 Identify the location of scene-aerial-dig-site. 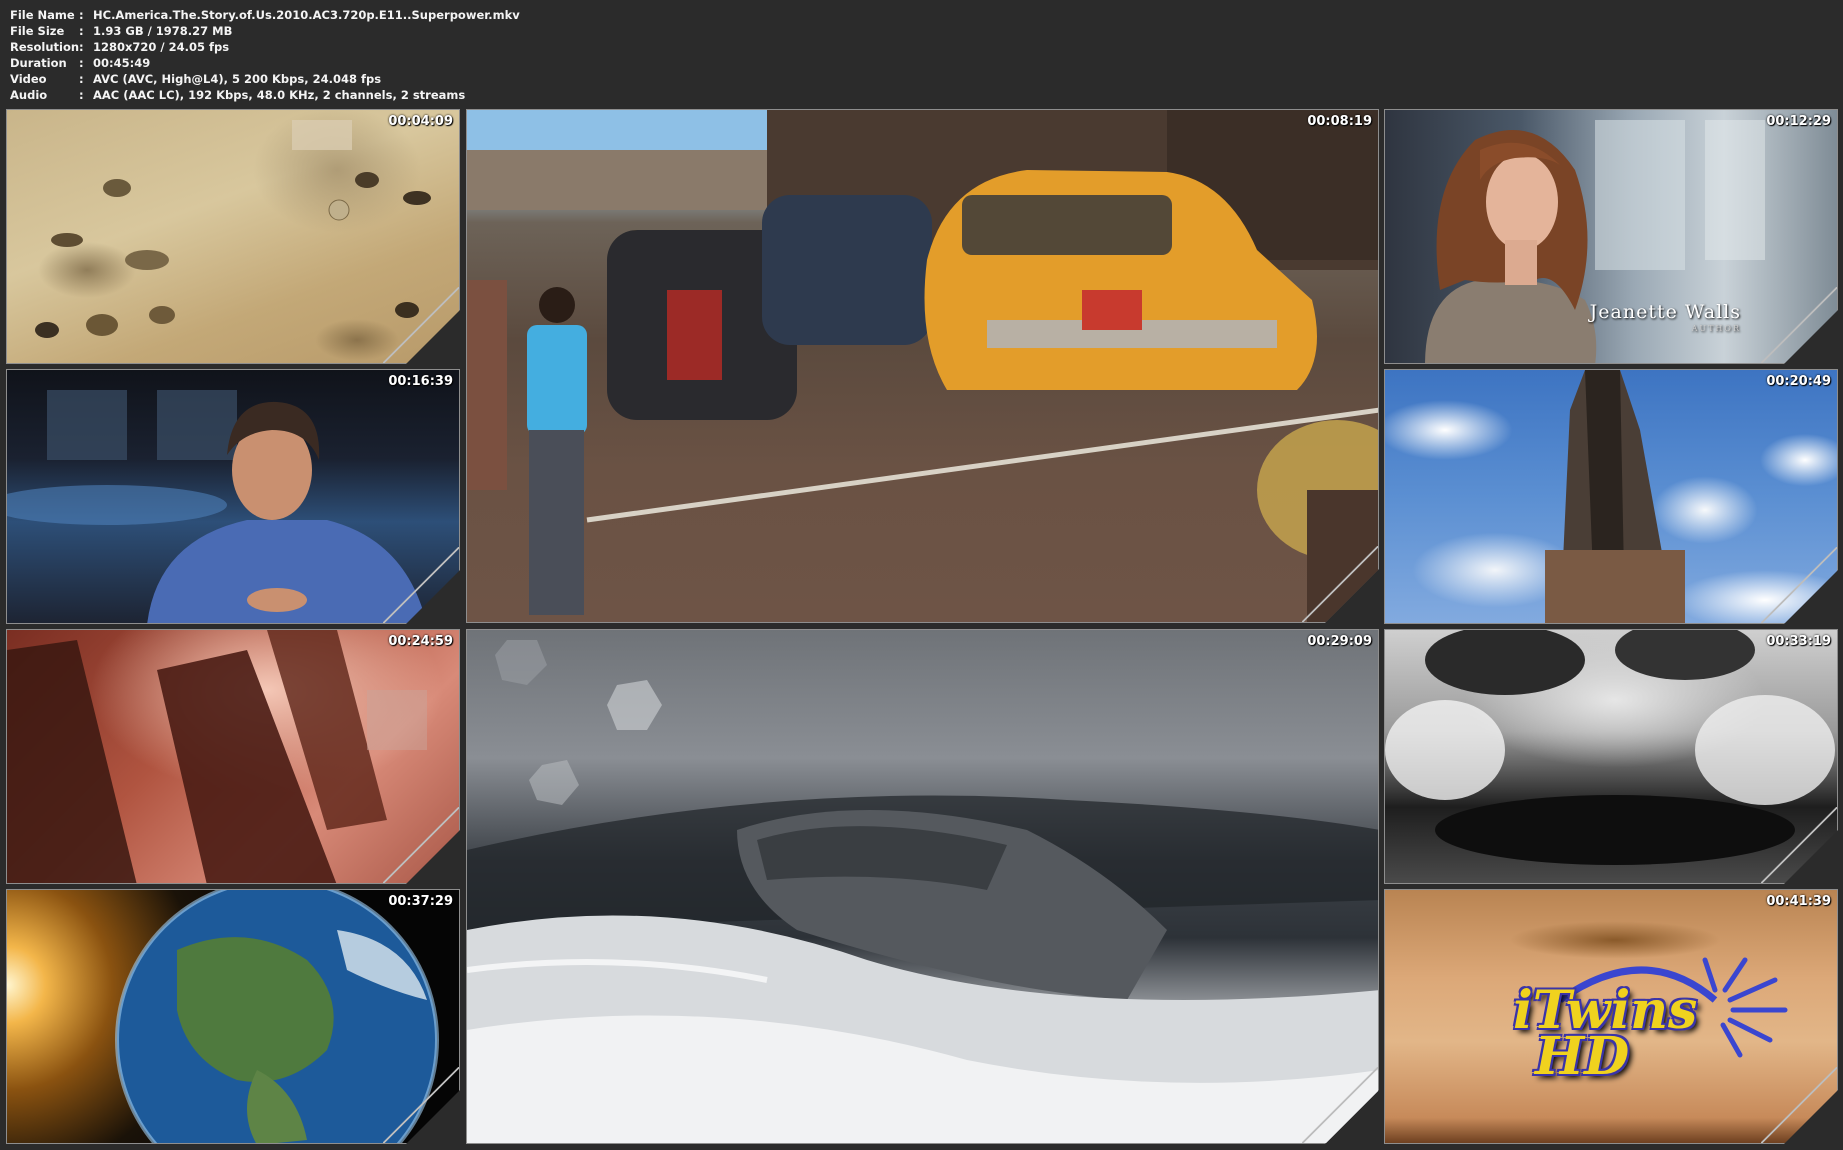
(233, 236).